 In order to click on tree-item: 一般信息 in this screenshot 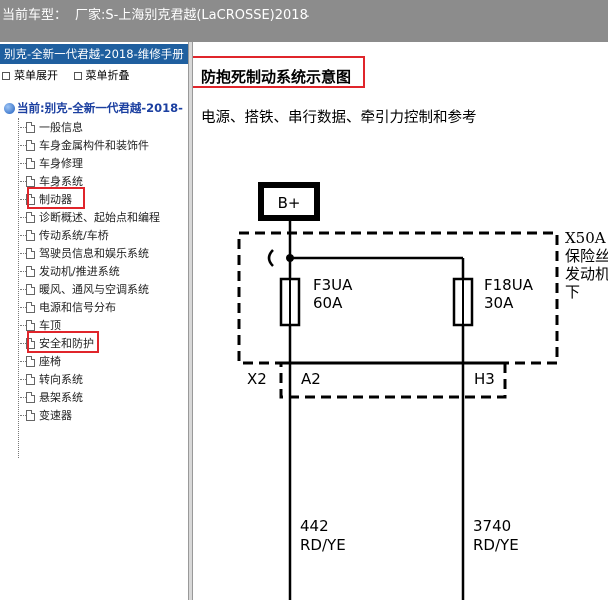, I will do `click(51, 128)`.